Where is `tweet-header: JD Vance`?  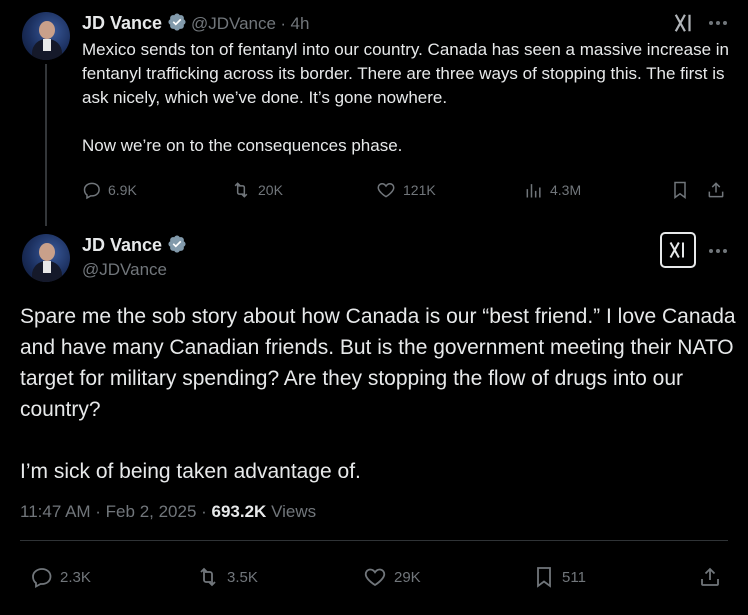
tweet-header: JD Vance is located at coordinates (134, 245).